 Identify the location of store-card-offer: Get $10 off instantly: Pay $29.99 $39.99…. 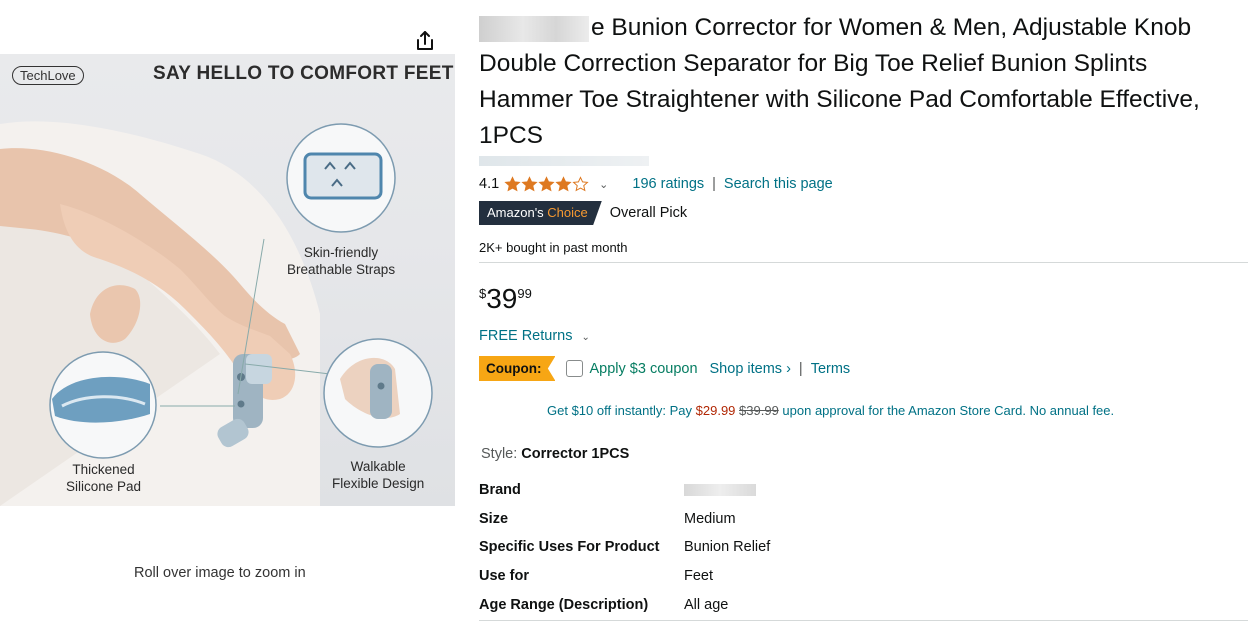
(830, 410).